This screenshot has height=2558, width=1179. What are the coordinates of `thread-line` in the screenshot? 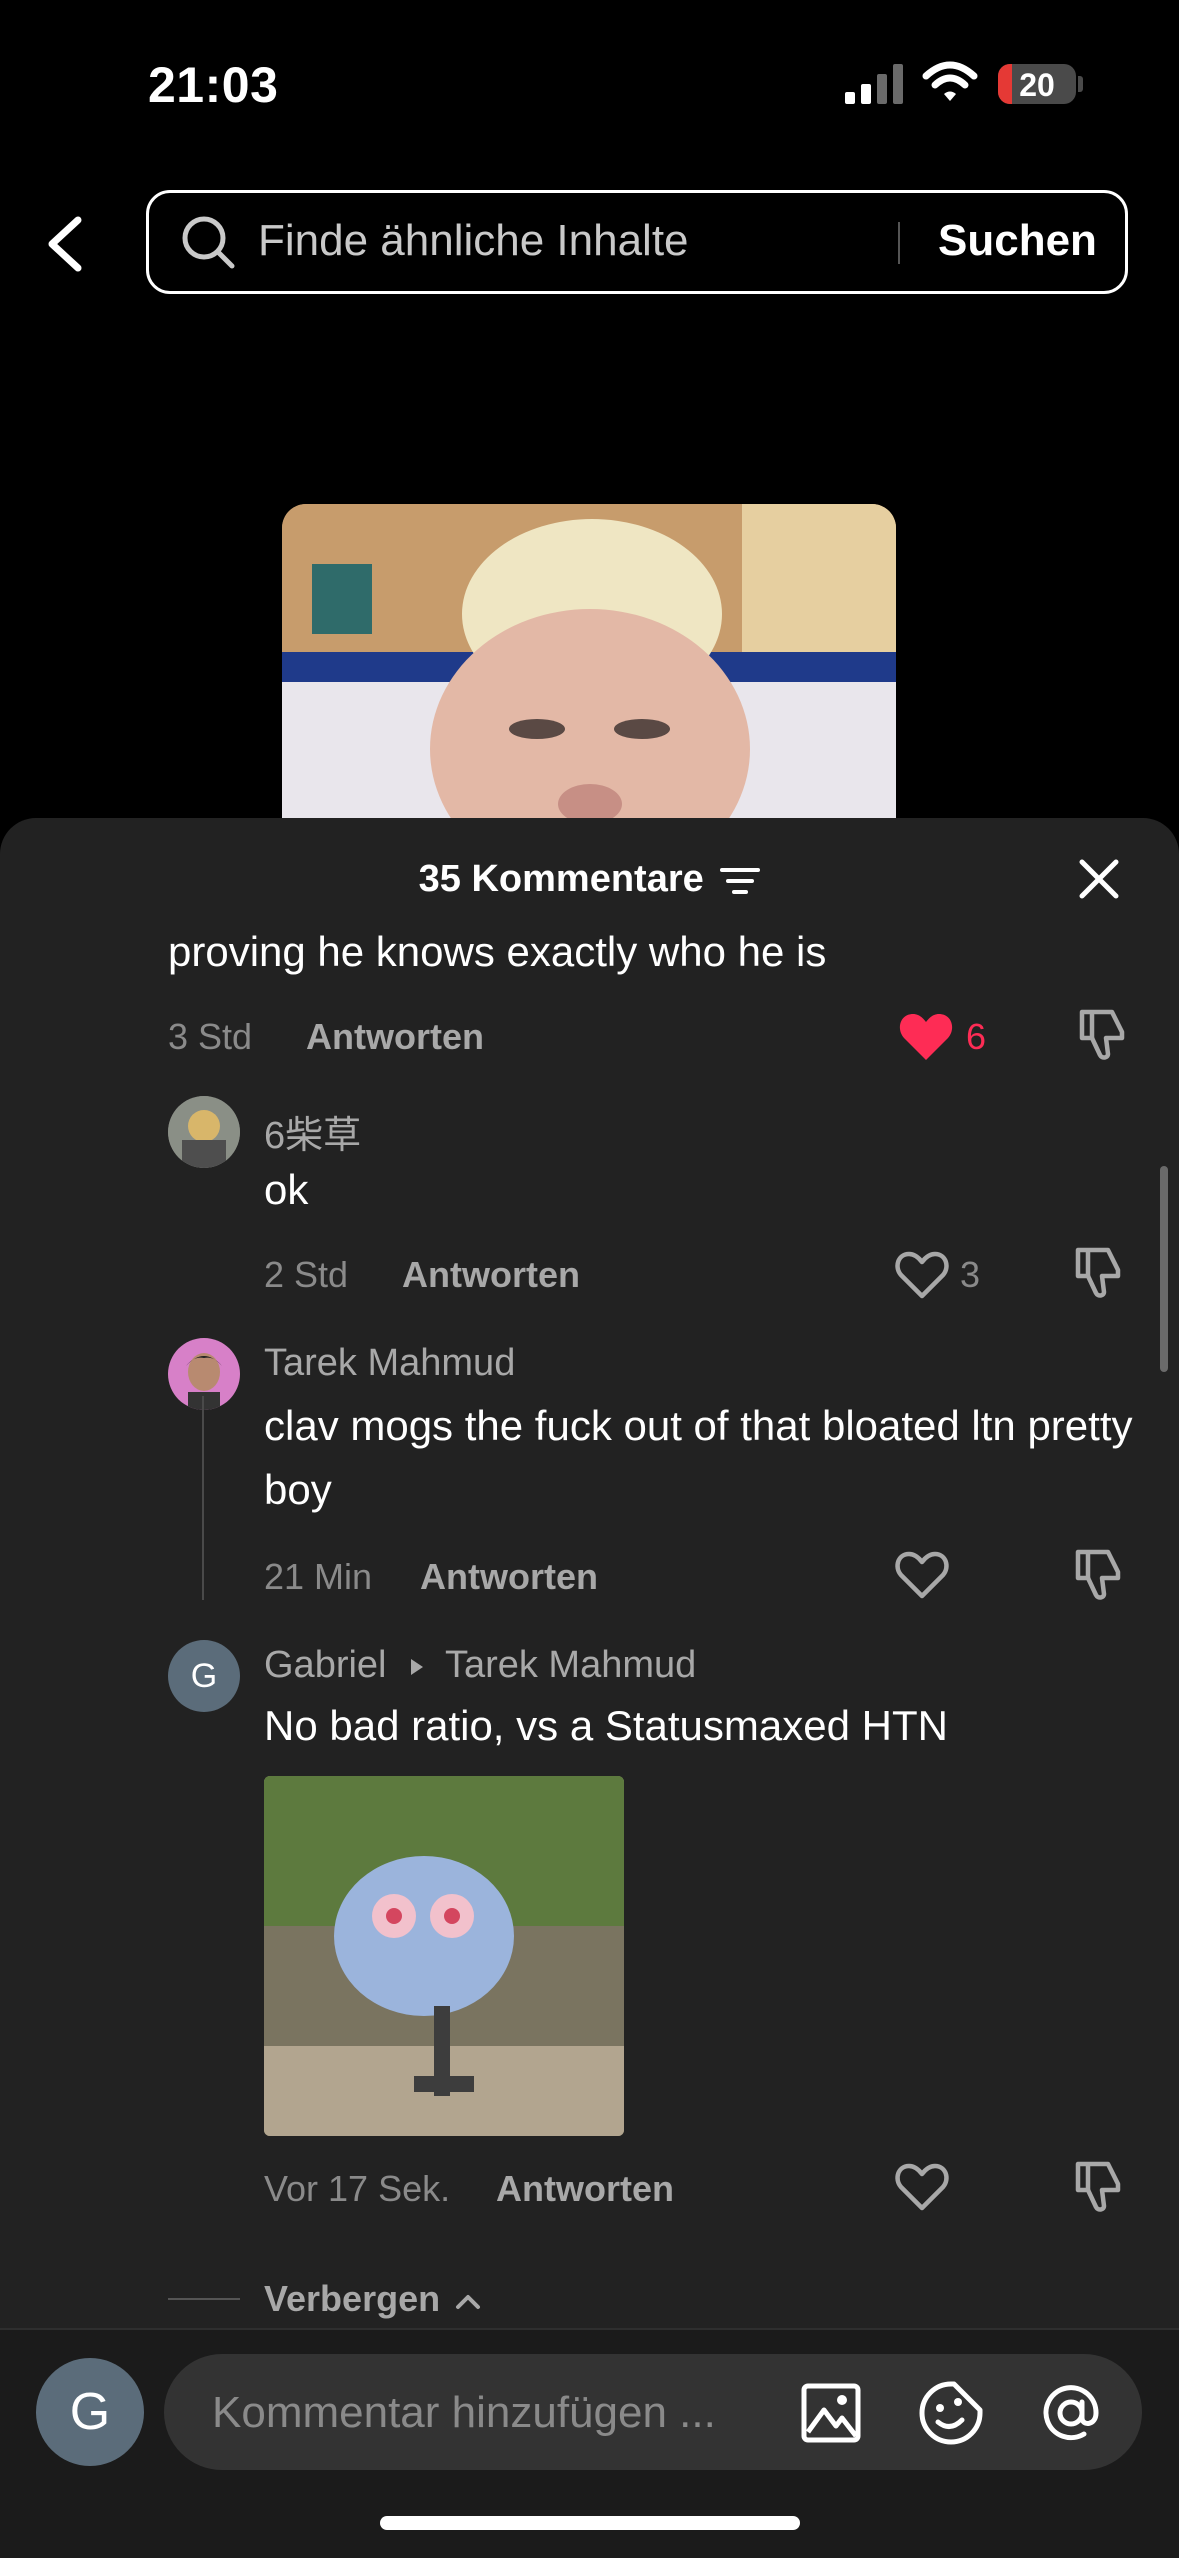 It's located at (203, 1498).